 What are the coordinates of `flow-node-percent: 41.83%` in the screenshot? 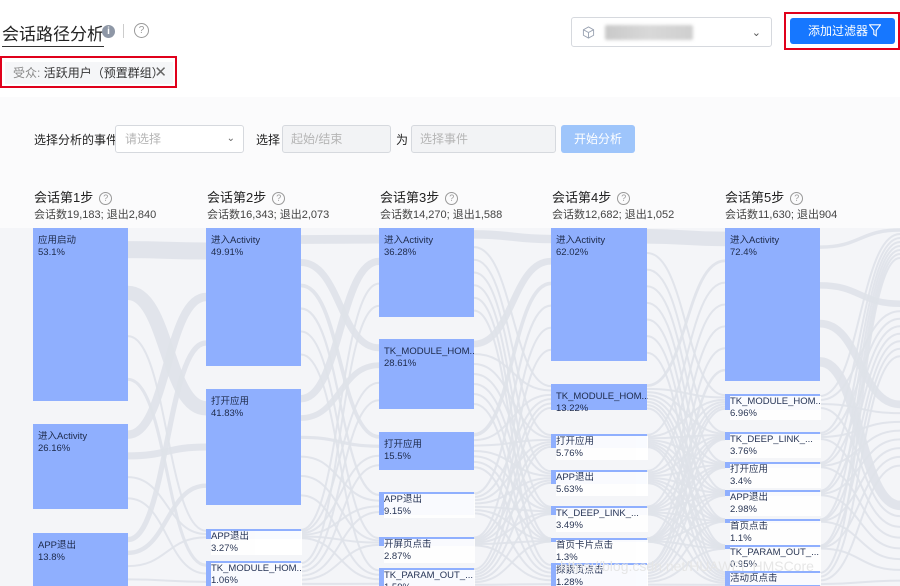 It's located at (227, 413).